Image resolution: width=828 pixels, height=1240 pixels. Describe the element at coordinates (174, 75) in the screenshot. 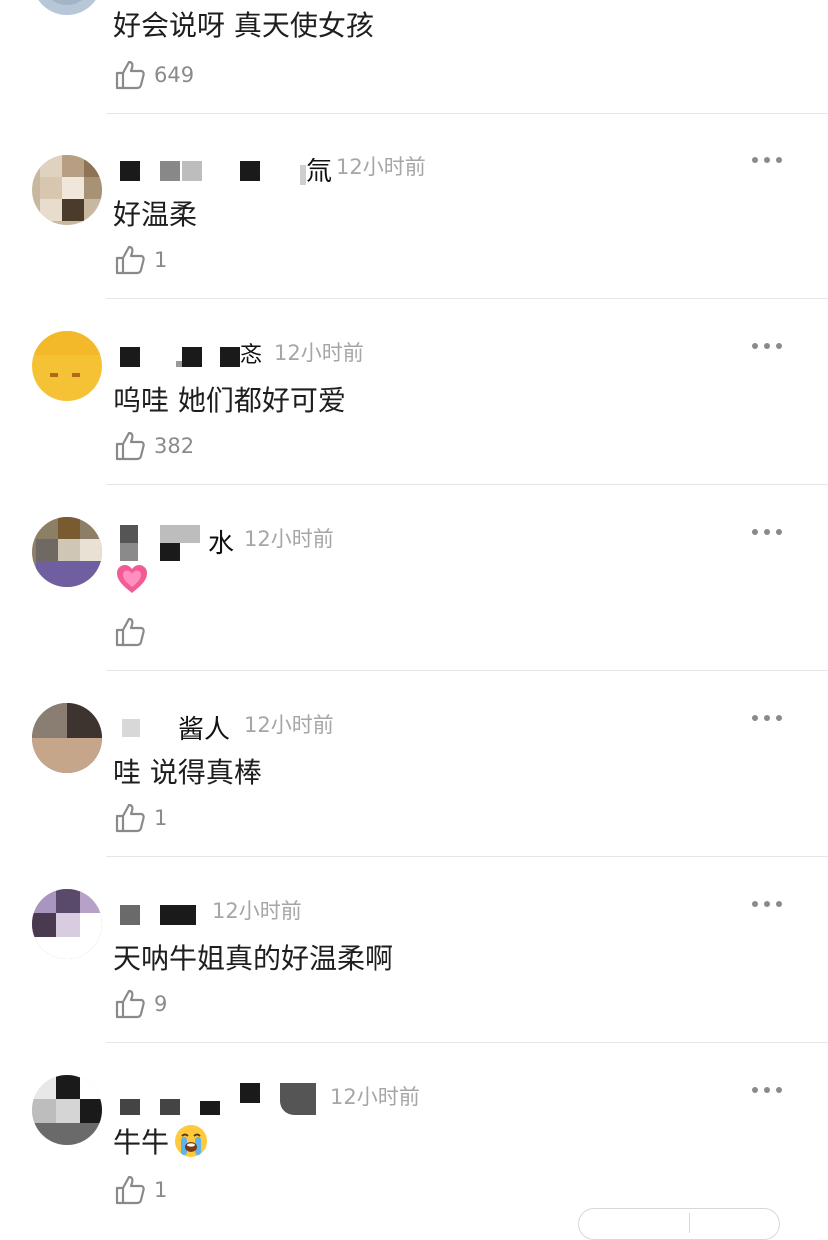

I see `like-count: 649` at that location.